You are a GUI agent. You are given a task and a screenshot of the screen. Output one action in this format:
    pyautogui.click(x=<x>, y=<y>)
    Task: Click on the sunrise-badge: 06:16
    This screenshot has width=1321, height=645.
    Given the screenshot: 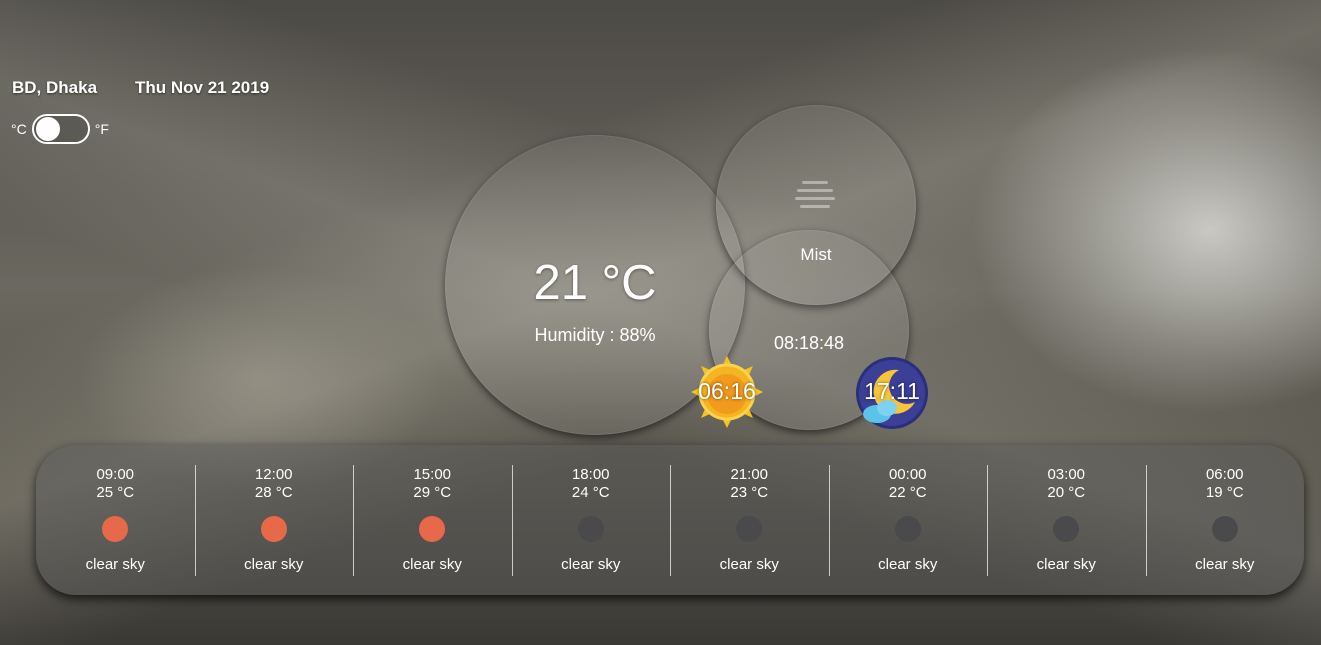 What is the action you would take?
    pyautogui.click(x=727, y=392)
    